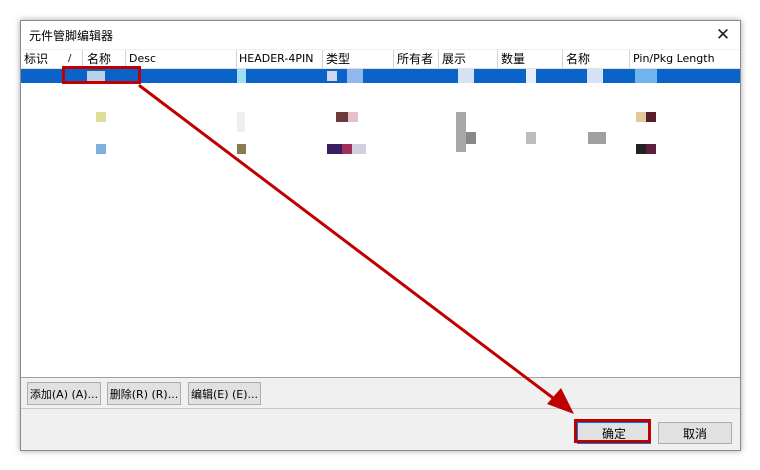  I want to click on column-header-pin-pkg-length: Pin/Pkg Length, so click(684, 59).